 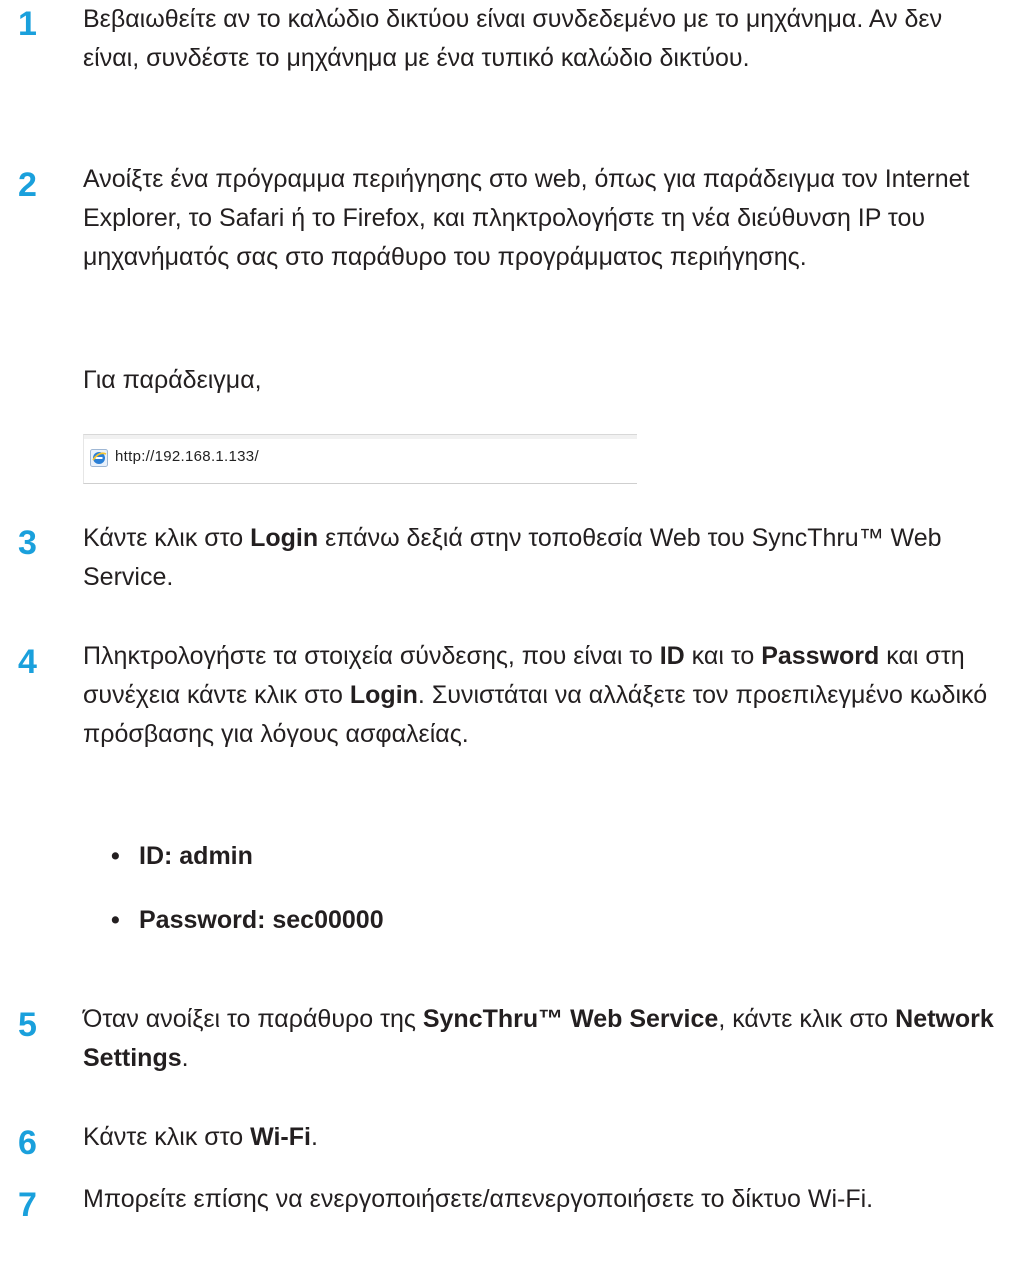 I want to click on address-bar: http://192.168.1.133/, so click(x=360, y=459).